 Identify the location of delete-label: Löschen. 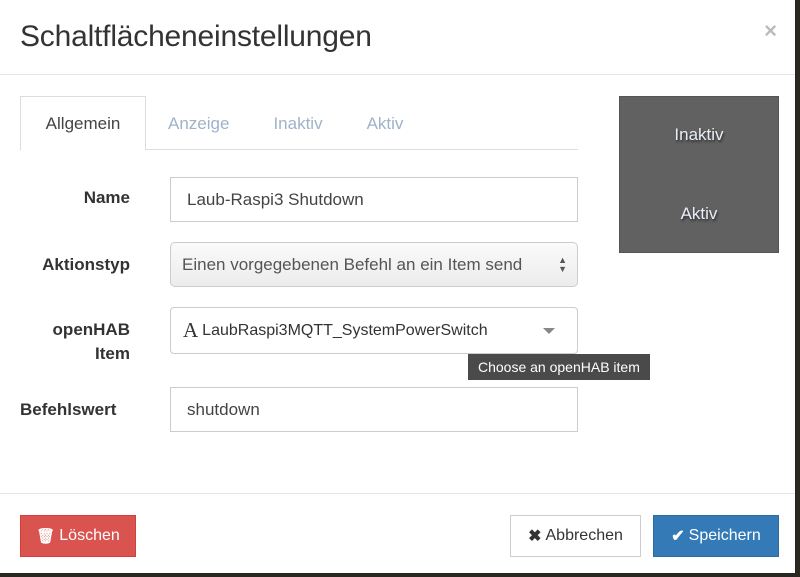
(89, 535).